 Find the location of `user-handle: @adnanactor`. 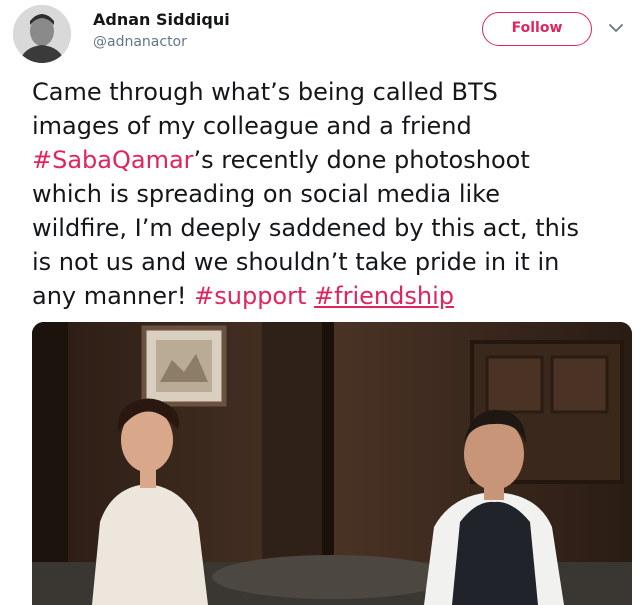

user-handle: @adnanactor is located at coordinates (140, 42).